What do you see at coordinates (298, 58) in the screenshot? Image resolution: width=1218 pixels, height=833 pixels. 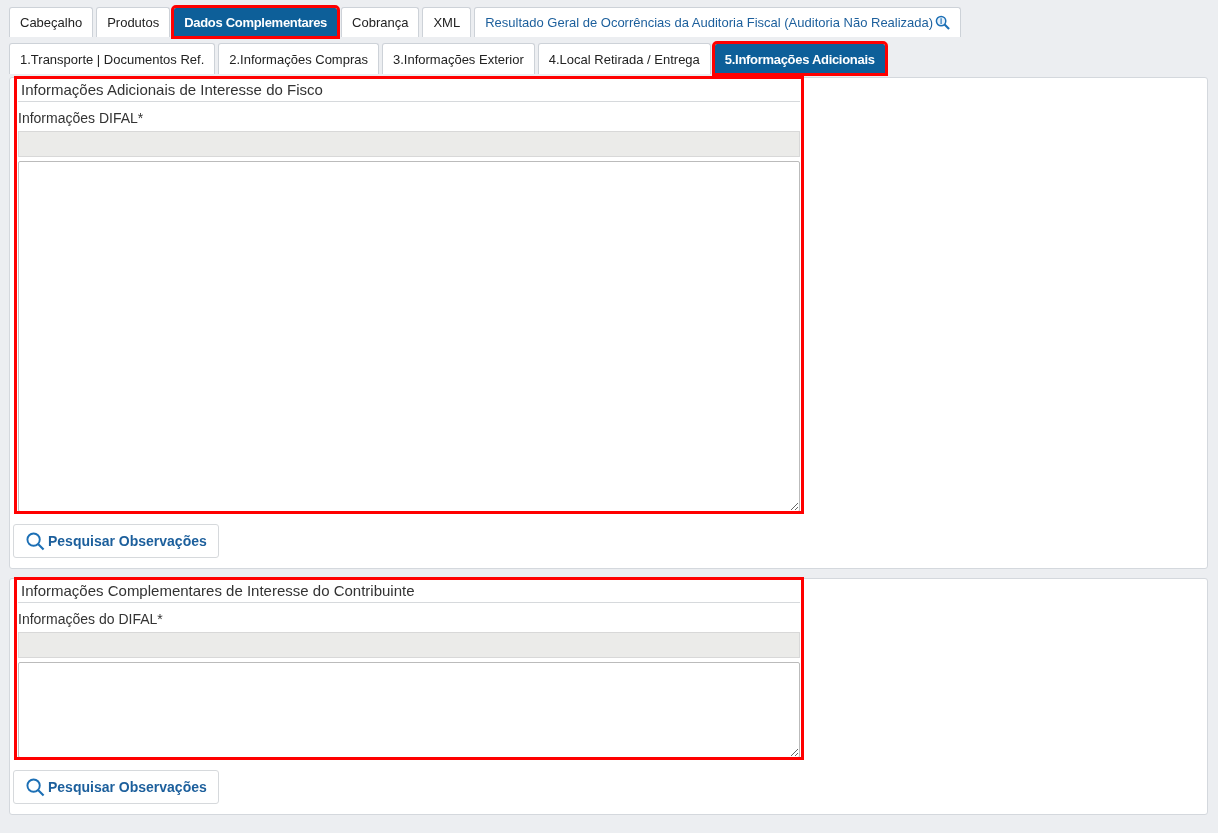 I see `tab: 2.Informações Compras` at bounding box center [298, 58].